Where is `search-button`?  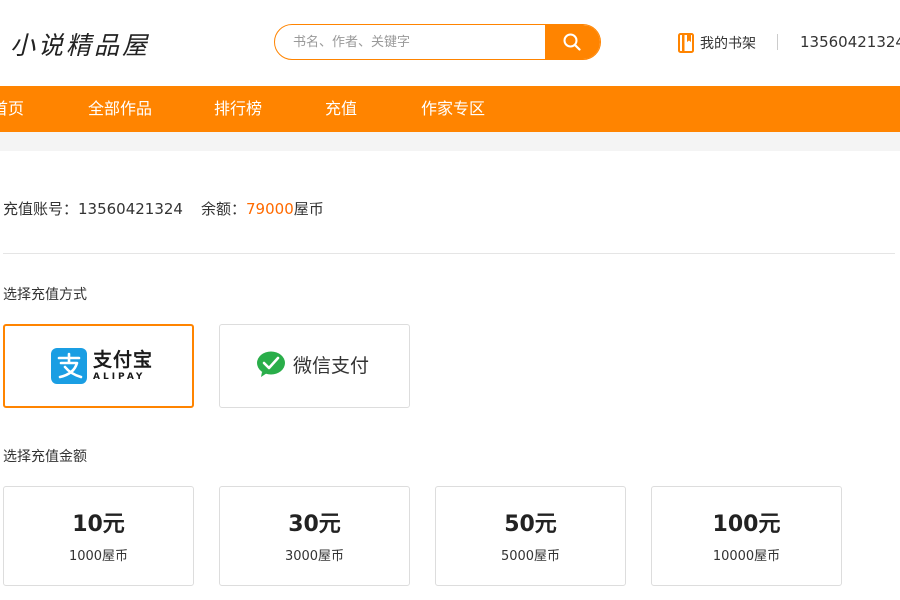
search-button is located at coordinates (572, 42).